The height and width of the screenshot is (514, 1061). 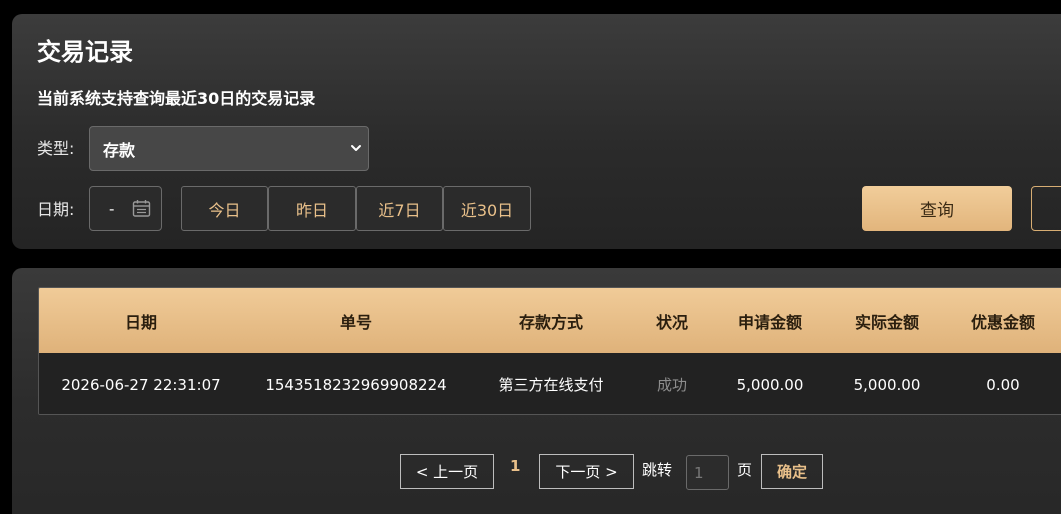 I want to click on quick-range-7days-button: 近7日, so click(x=399, y=208).